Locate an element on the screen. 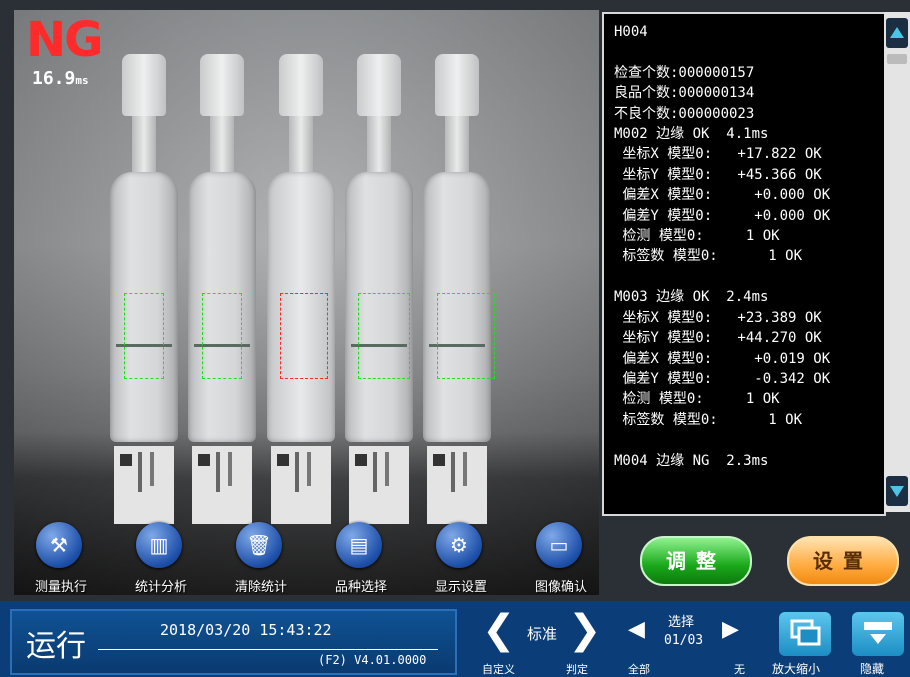  adjust-button: 调整 is located at coordinates (696, 561).